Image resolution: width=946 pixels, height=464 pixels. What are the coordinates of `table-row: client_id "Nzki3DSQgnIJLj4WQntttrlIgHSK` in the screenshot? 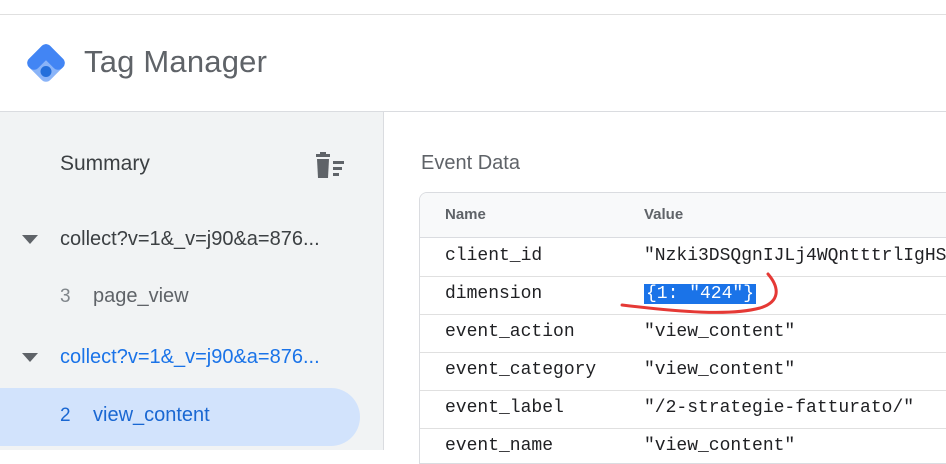 It's located at (683, 257).